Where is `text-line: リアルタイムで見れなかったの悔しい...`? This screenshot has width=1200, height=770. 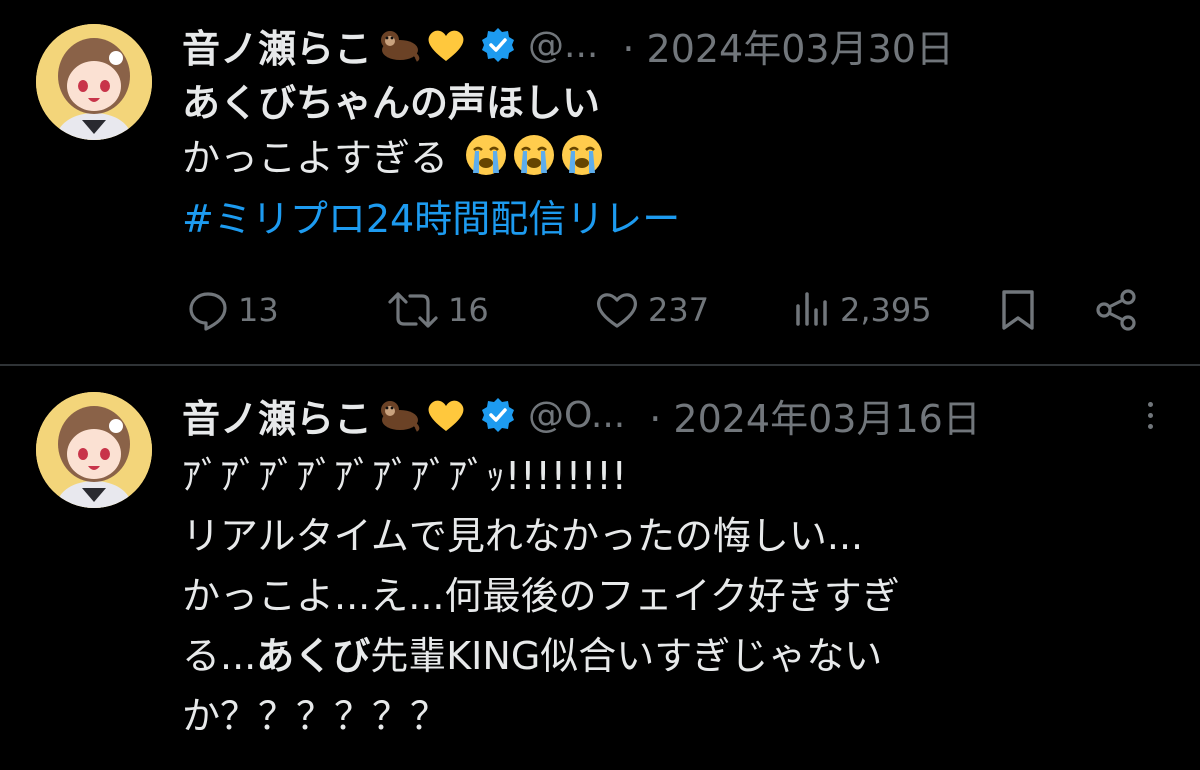 text-line: リアルタイムで見れなかったの悔しい... is located at coordinates (523, 536).